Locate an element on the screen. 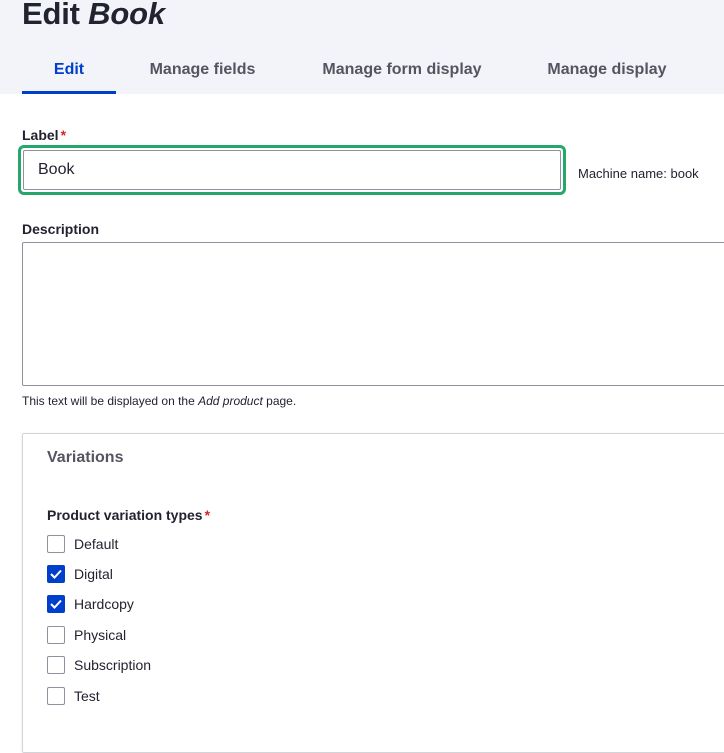 This screenshot has height=753, width=724. tab-edit: Edit is located at coordinates (69, 71).